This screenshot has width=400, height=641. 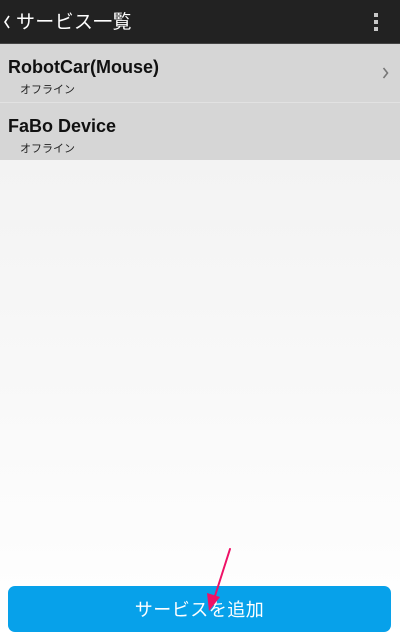 What do you see at coordinates (200, 131) in the screenshot?
I see `service-item-fabo-device: FaBo Device オフライン` at bounding box center [200, 131].